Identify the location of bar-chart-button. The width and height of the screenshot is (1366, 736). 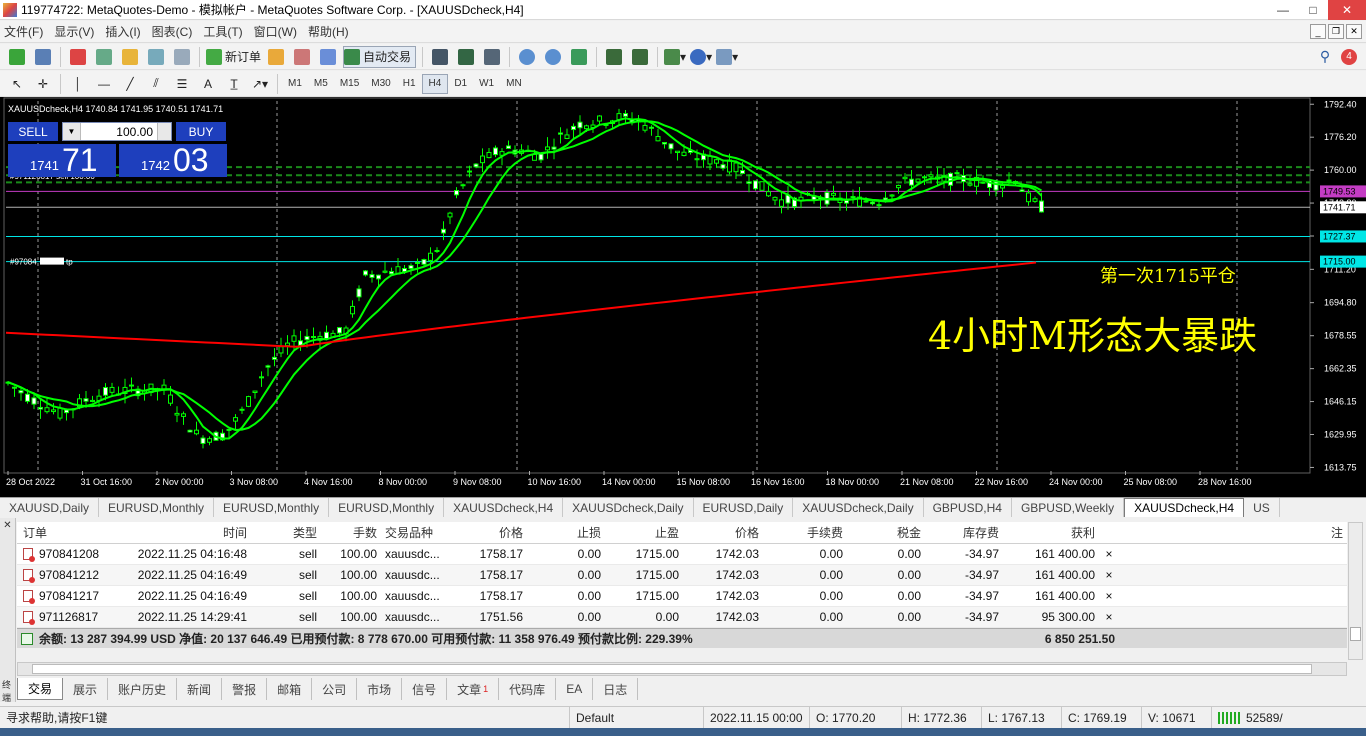
(440, 57).